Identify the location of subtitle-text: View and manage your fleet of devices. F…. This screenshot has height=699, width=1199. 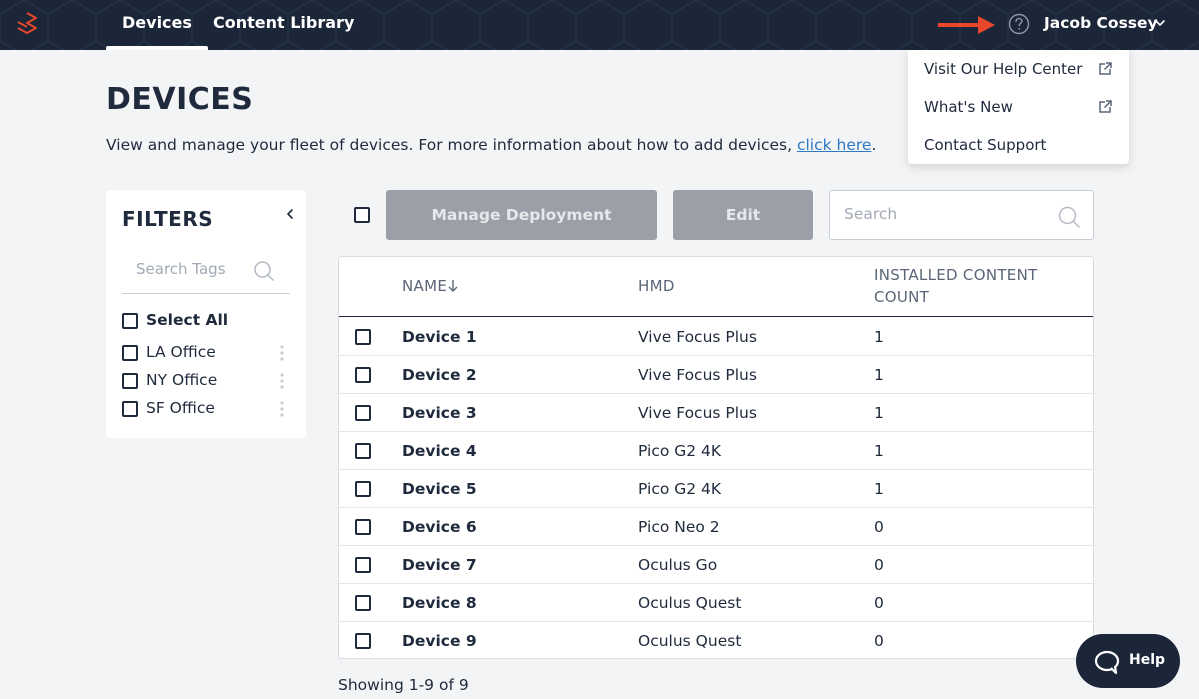
(451, 145).